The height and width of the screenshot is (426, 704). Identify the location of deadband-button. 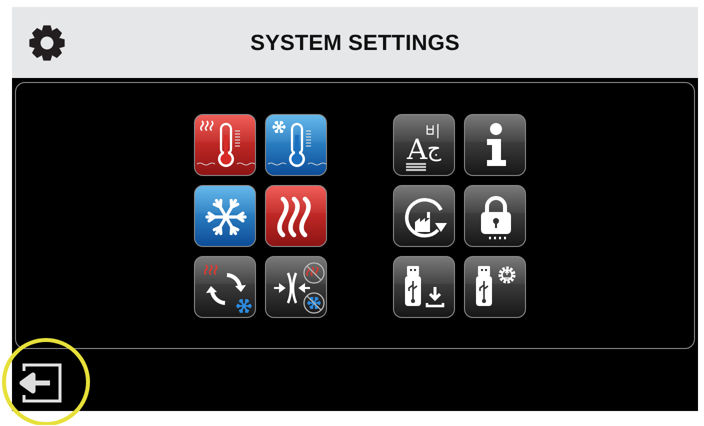
(296, 287).